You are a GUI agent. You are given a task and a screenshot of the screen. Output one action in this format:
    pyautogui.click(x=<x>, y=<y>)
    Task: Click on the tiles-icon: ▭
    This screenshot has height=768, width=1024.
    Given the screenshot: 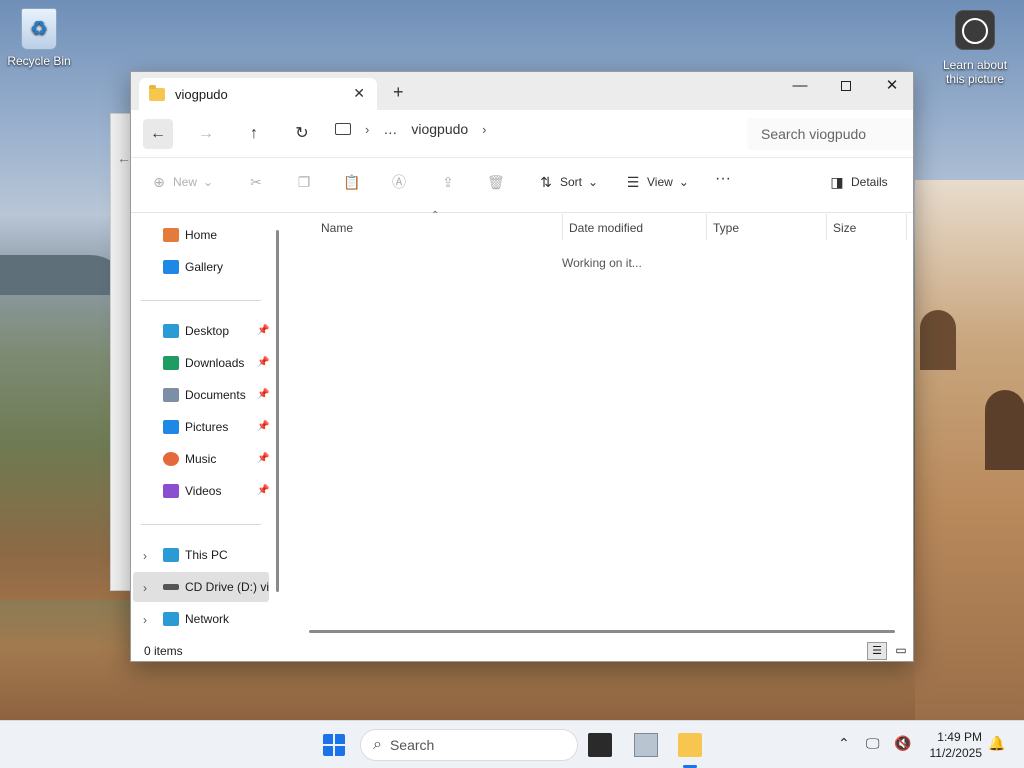 What is the action you would take?
    pyautogui.click(x=901, y=650)
    